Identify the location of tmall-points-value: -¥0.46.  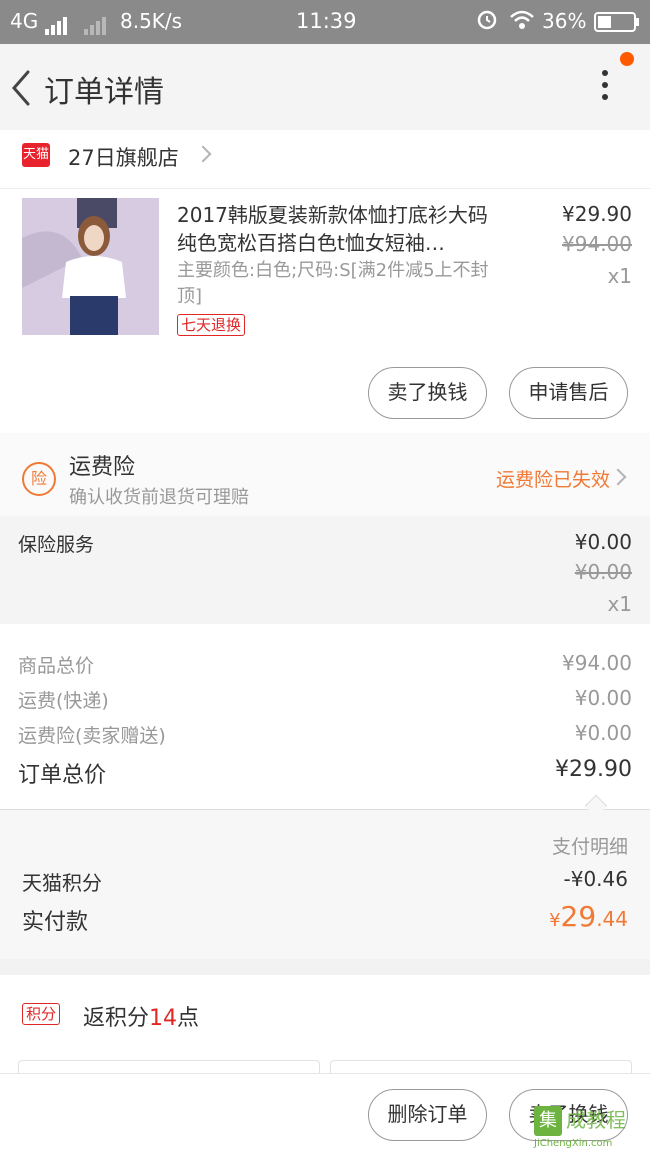
(595, 879).